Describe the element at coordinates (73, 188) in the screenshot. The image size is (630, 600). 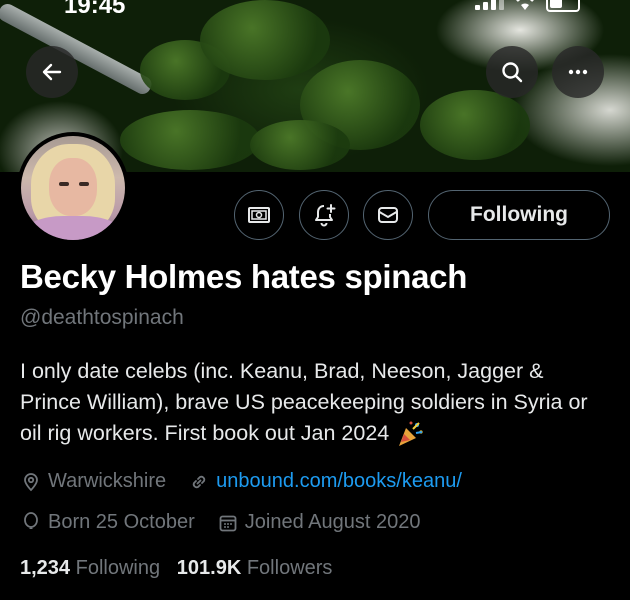
I see `avatar` at that location.